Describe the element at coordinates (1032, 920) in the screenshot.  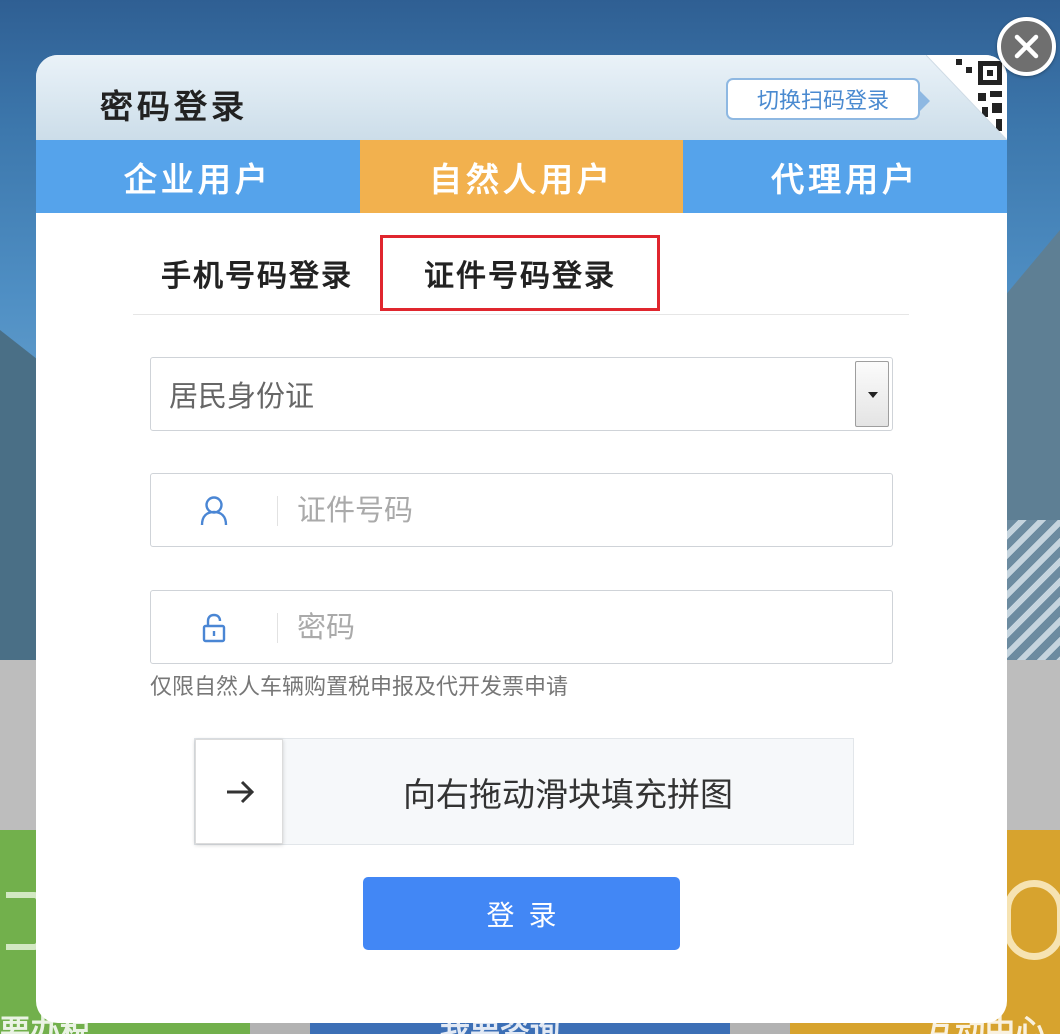
I see `chat-bubble-icon` at that location.